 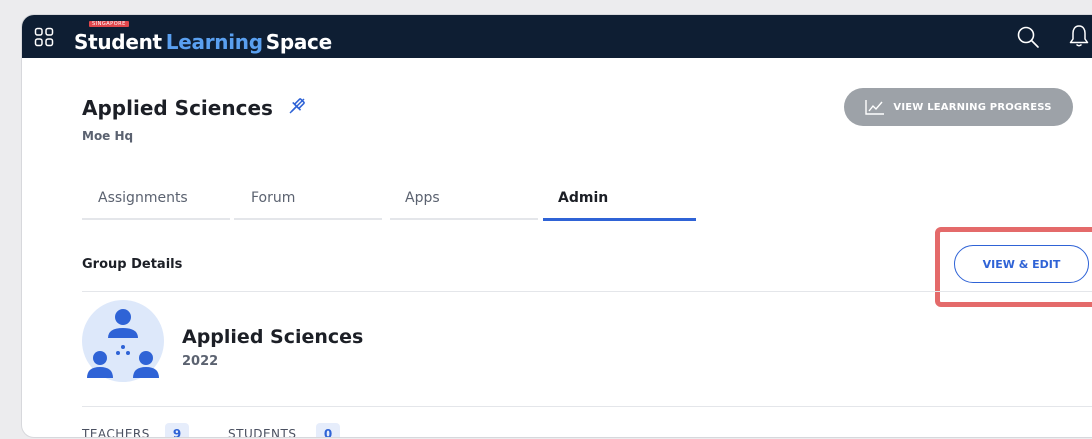 I want to click on top-bar: SINGAPORE Student Learning Space, so click(x=557, y=36).